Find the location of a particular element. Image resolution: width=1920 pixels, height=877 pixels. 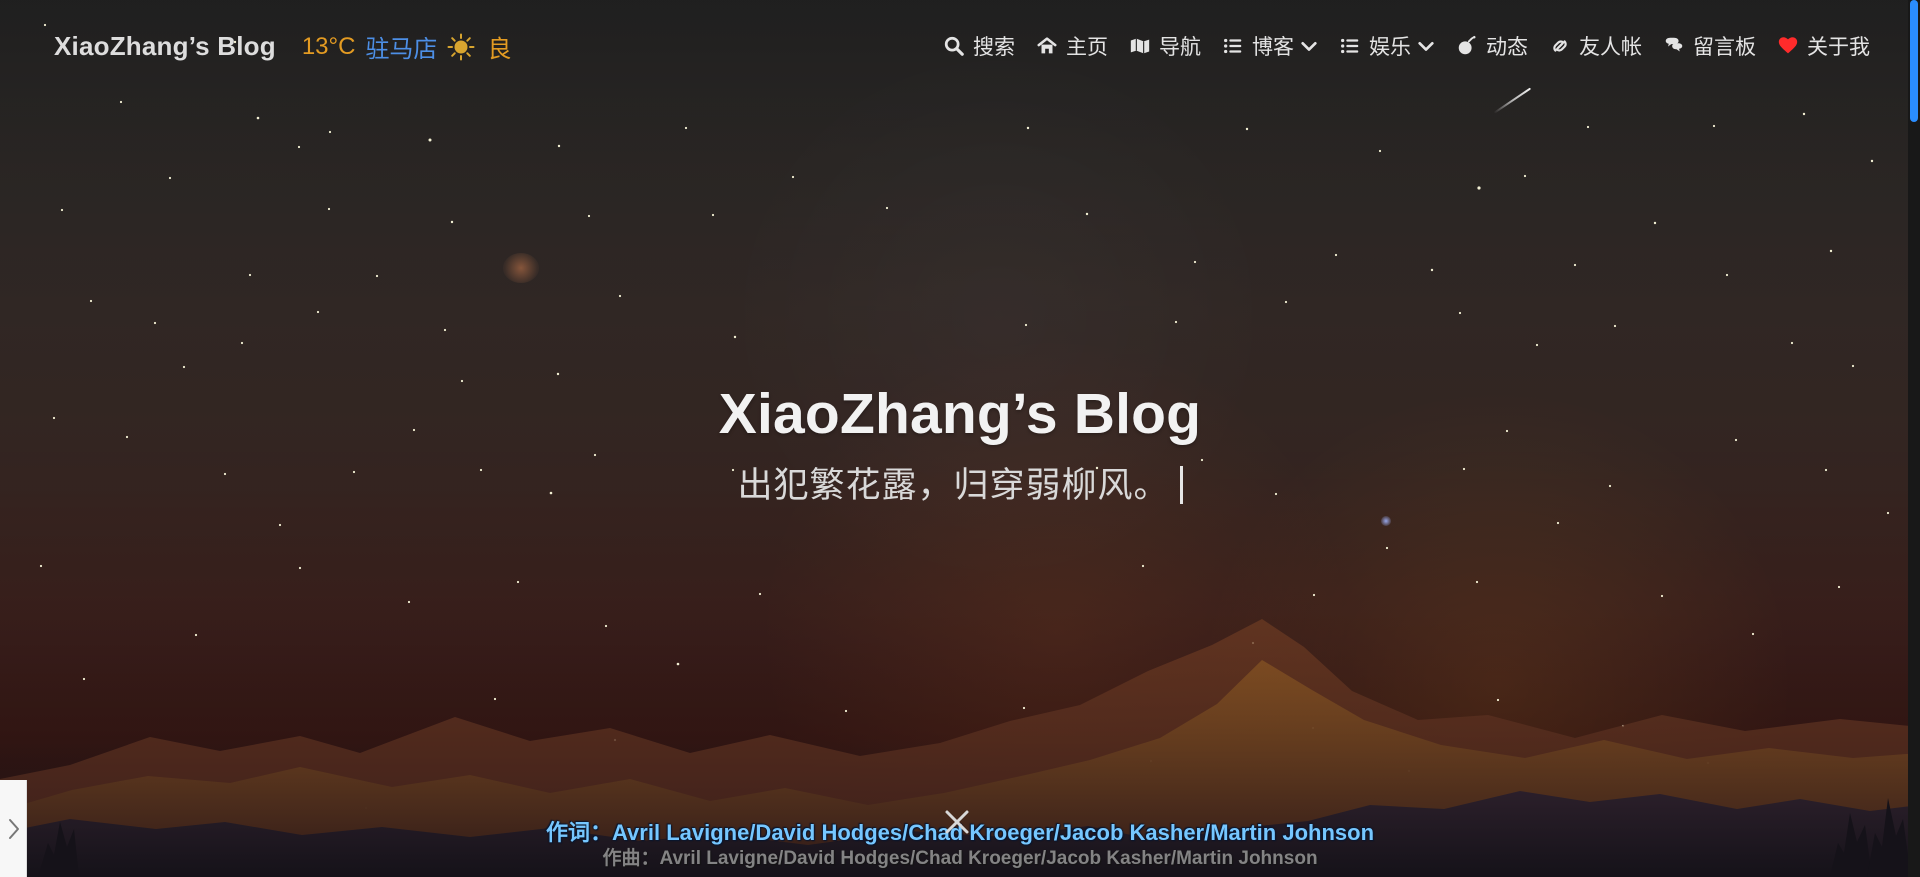

nav-moments: 动态 is located at coordinates (1492, 46).